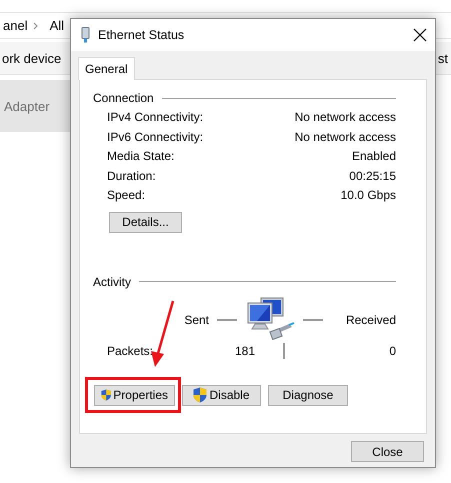 The image size is (451, 483). What do you see at coordinates (35, 106) in the screenshot?
I see `list-item: Adapter` at bounding box center [35, 106].